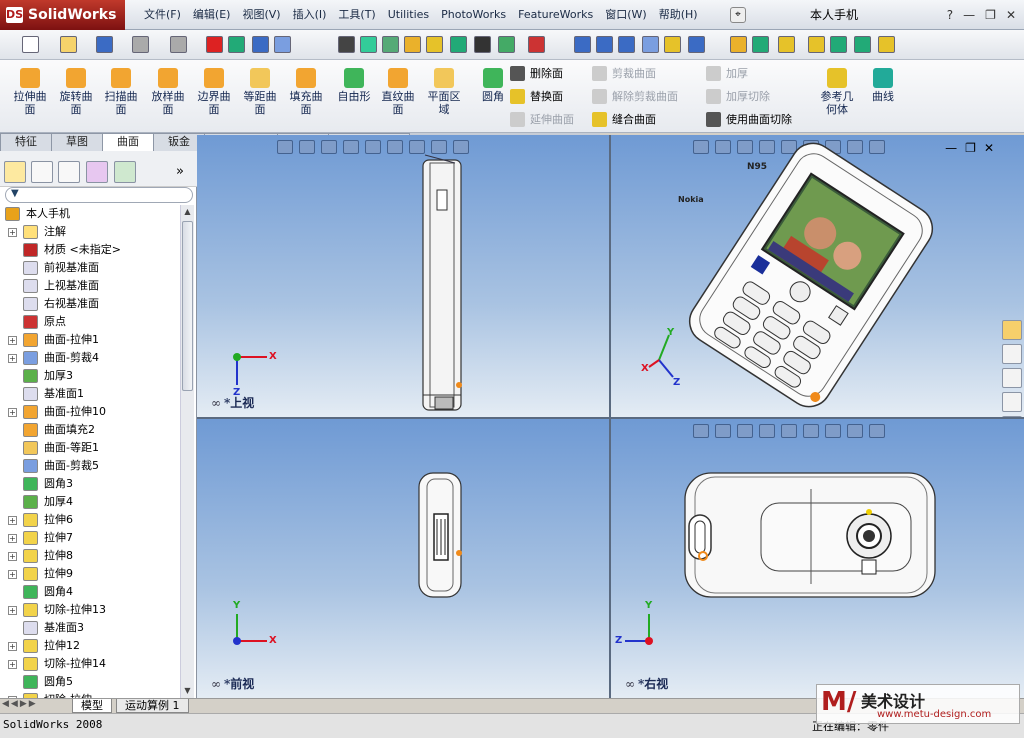 This screenshot has height=738, width=1024. What do you see at coordinates (20, 704) in the screenshot?
I see `tab-scroll-arrows-icon: ◀◀▶▶` at bounding box center [20, 704].